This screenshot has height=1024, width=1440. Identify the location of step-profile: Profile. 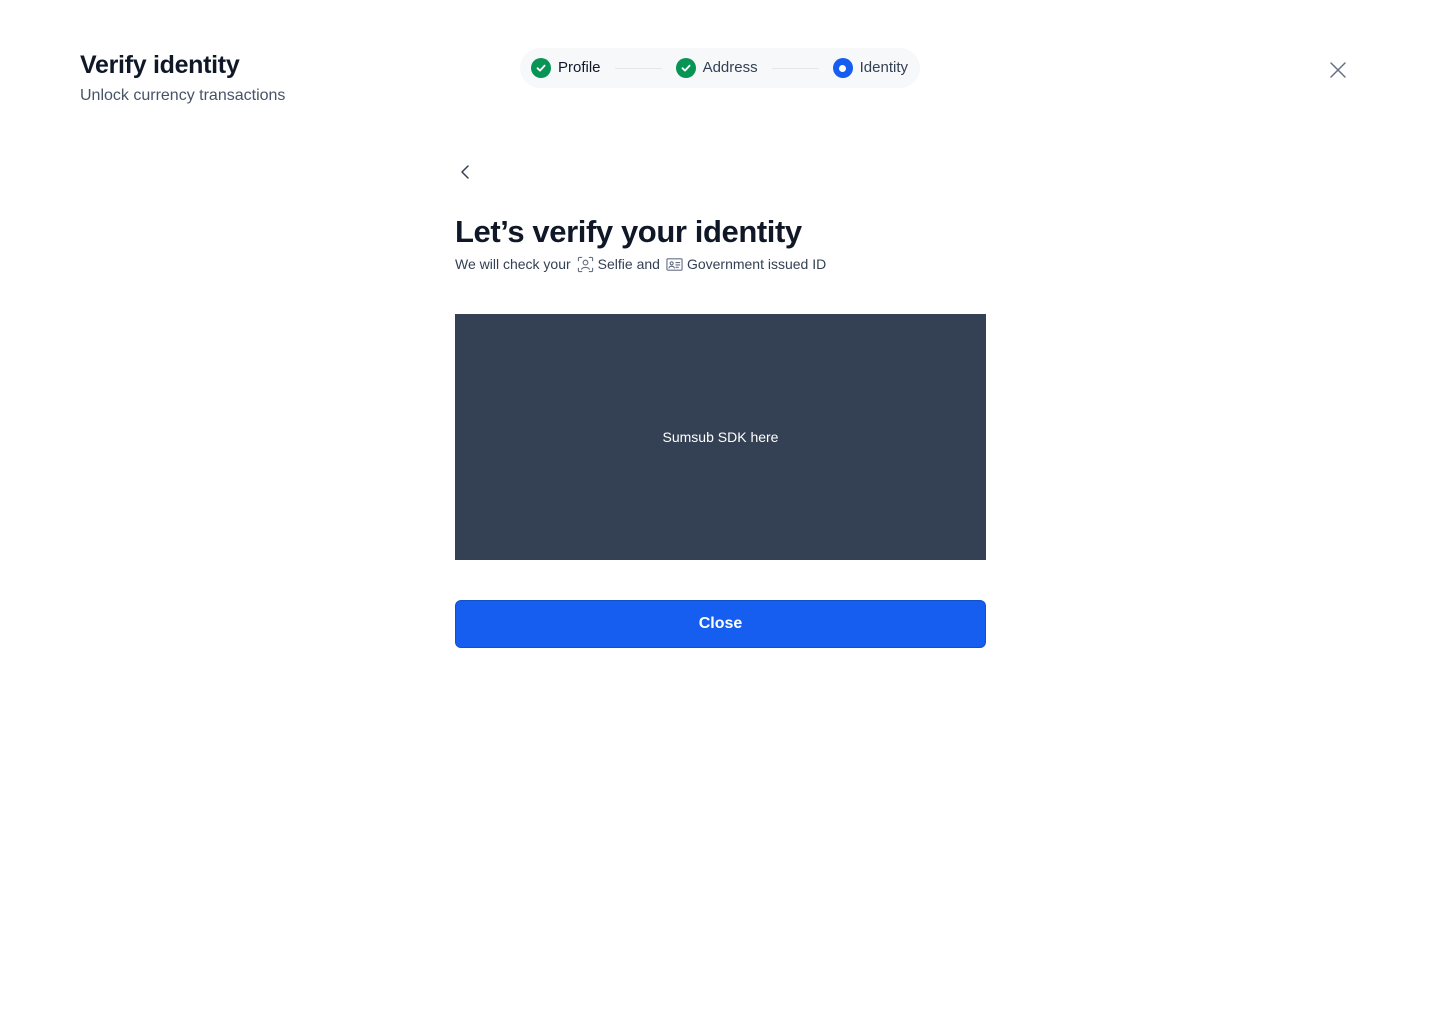
(566, 68).